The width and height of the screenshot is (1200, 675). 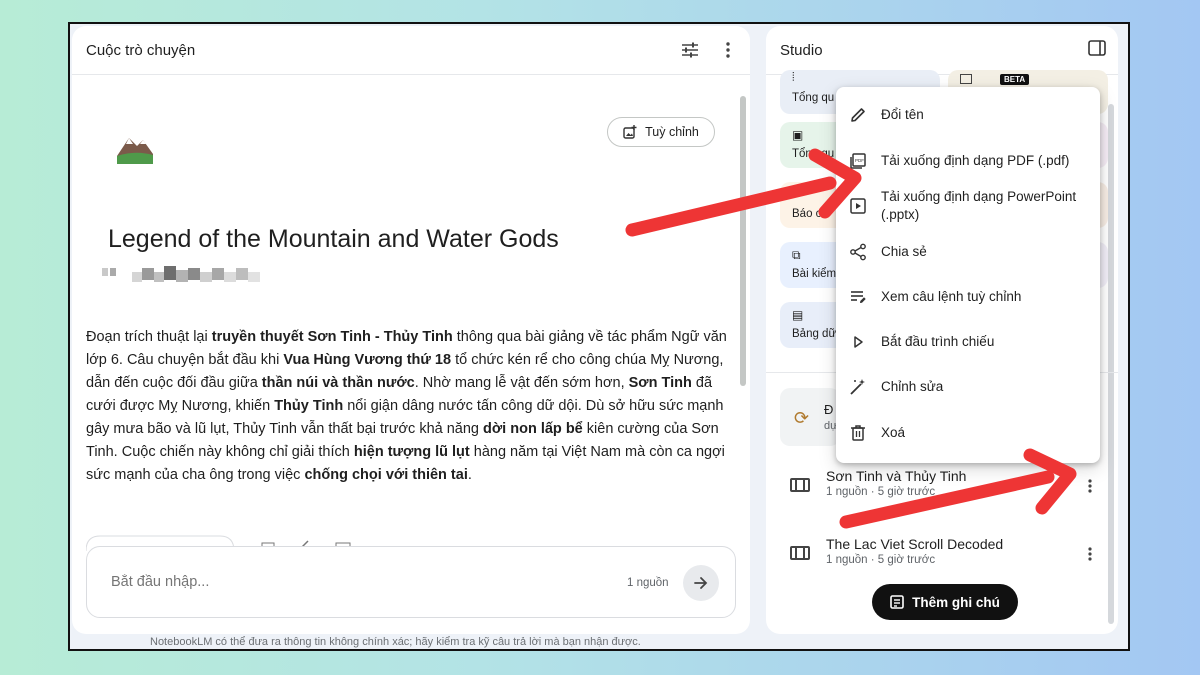 What do you see at coordinates (411, 452) in the screenshot?
I see `summary-bold-segment: hiện tượng lũ lụt` at bounding box center [411, 452].